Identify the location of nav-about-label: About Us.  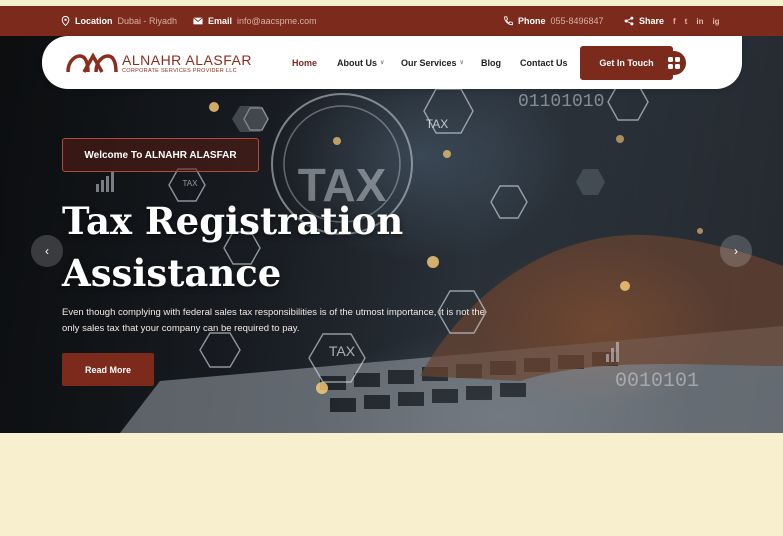
(357, 62).